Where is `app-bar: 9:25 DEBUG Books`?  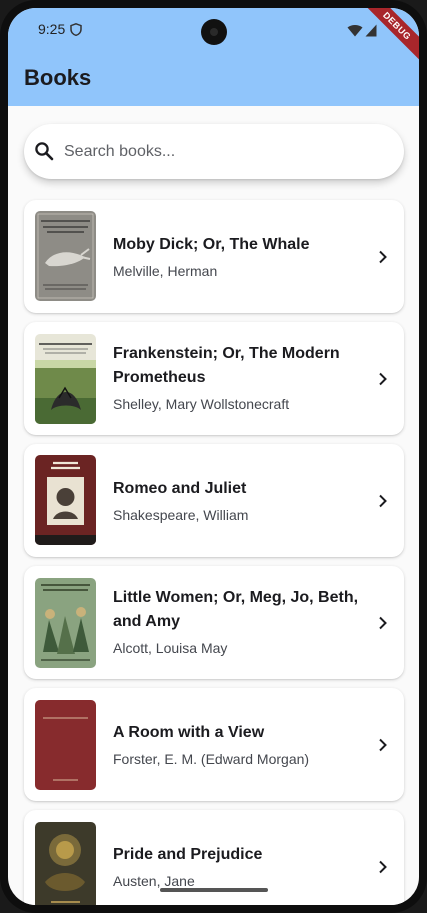
app-bar: 9:25 DEBUG Books is located at coordinates (213, 57).